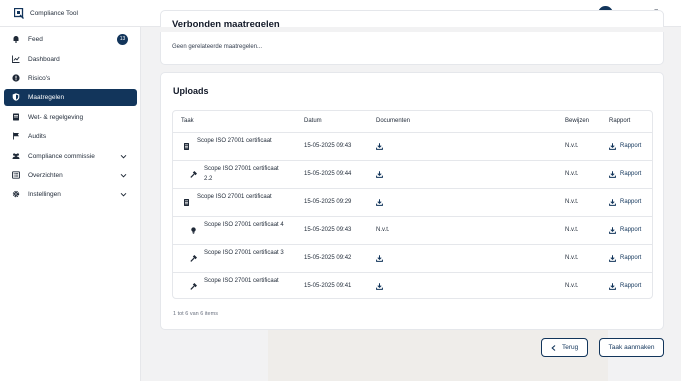  Describe the element at coordinates (244, 225) in the screenshot. I see `task-name: Scope ISO 27001 certificaat 4` at that location.